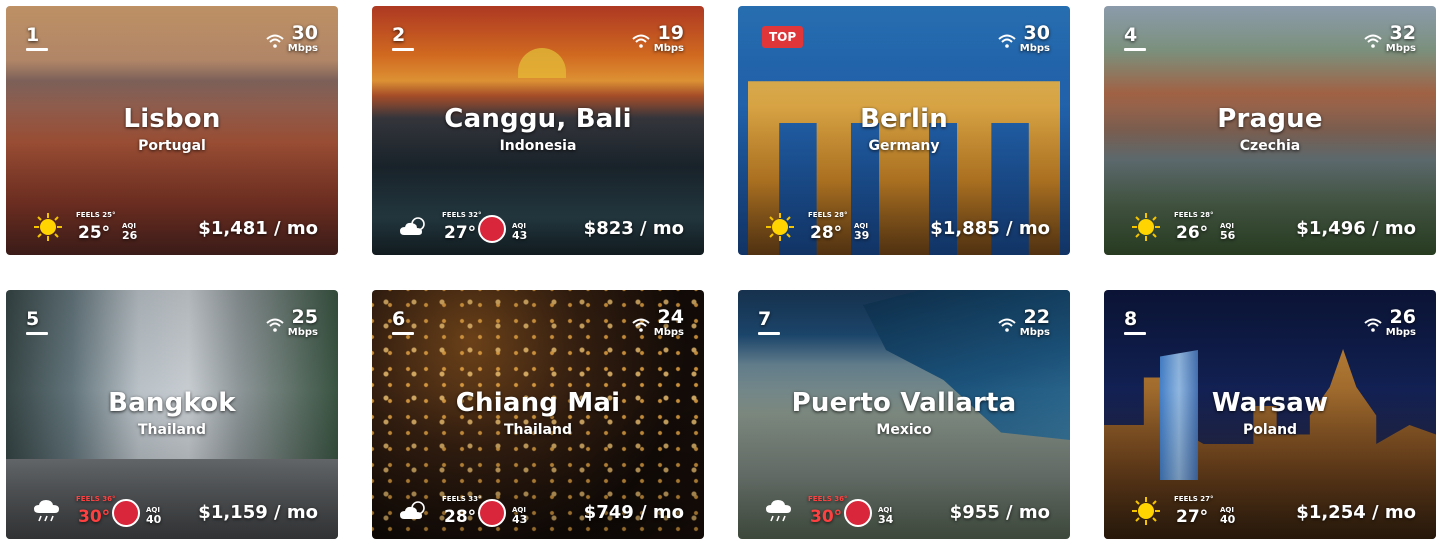 This screenshot has height=545, width=1440. What do you see at coordinates (538, 227) in the screenshot?
I see `card-footer: FEELS 32° 27° AQI 43 $823 / mo` at bounding box center [538, 227].